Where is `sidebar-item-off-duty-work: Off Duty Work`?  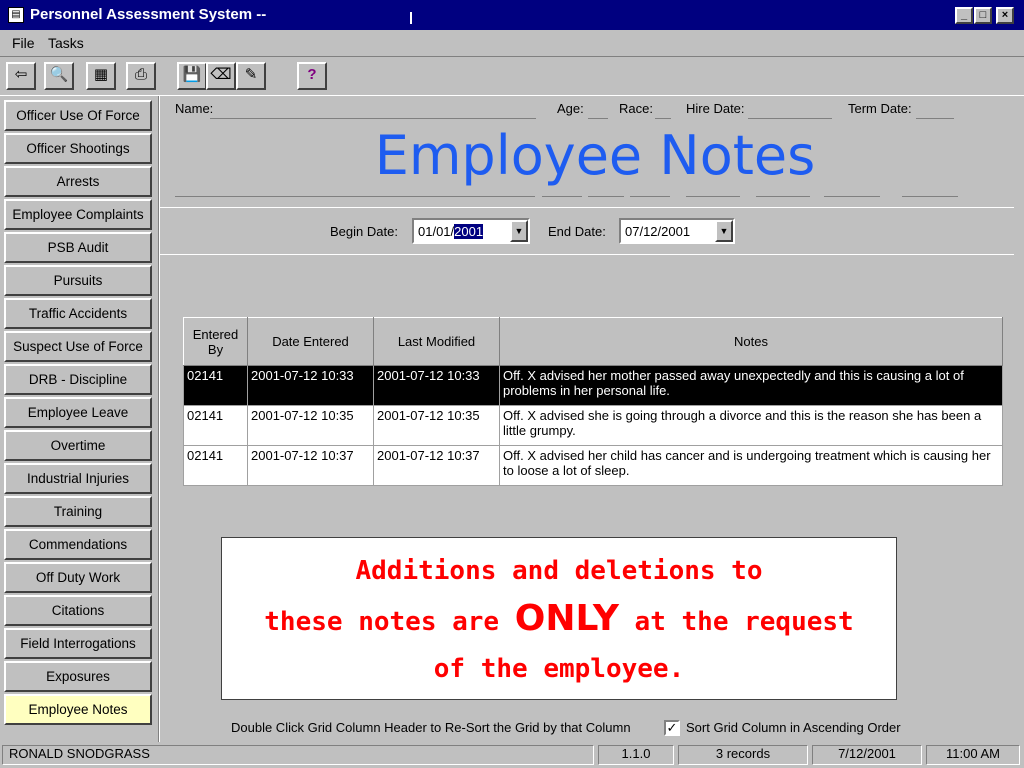 sidebar-item-off-duty-work: Off Duty Work is located at coordinates (78, 577).